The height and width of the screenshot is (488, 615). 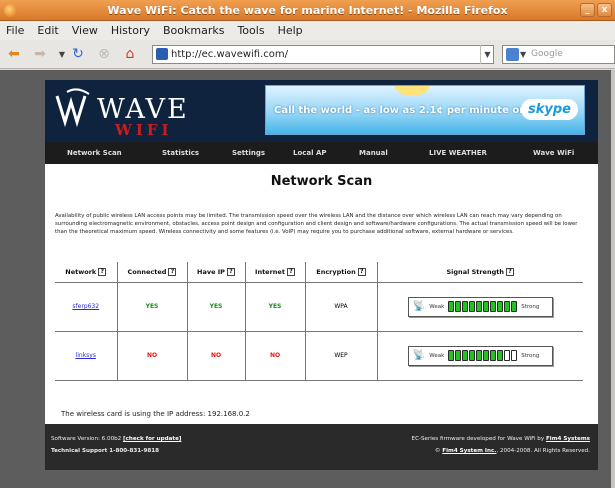 What do you see at coordinates (94, 153) in the screenshot?
I see `nav-network-scan: Network Scan` at bounding box center [94, 153].